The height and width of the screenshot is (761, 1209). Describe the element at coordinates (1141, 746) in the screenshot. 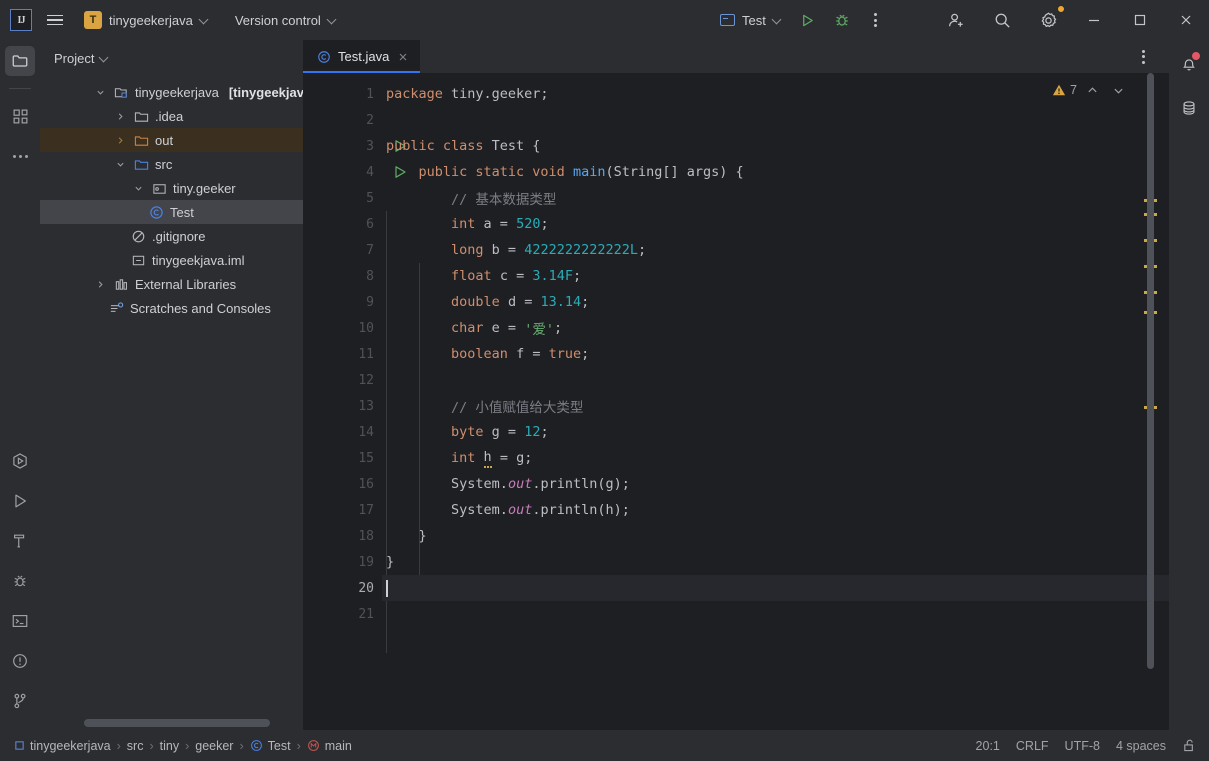

I see `indent-setting: 4 spaces` at that location.